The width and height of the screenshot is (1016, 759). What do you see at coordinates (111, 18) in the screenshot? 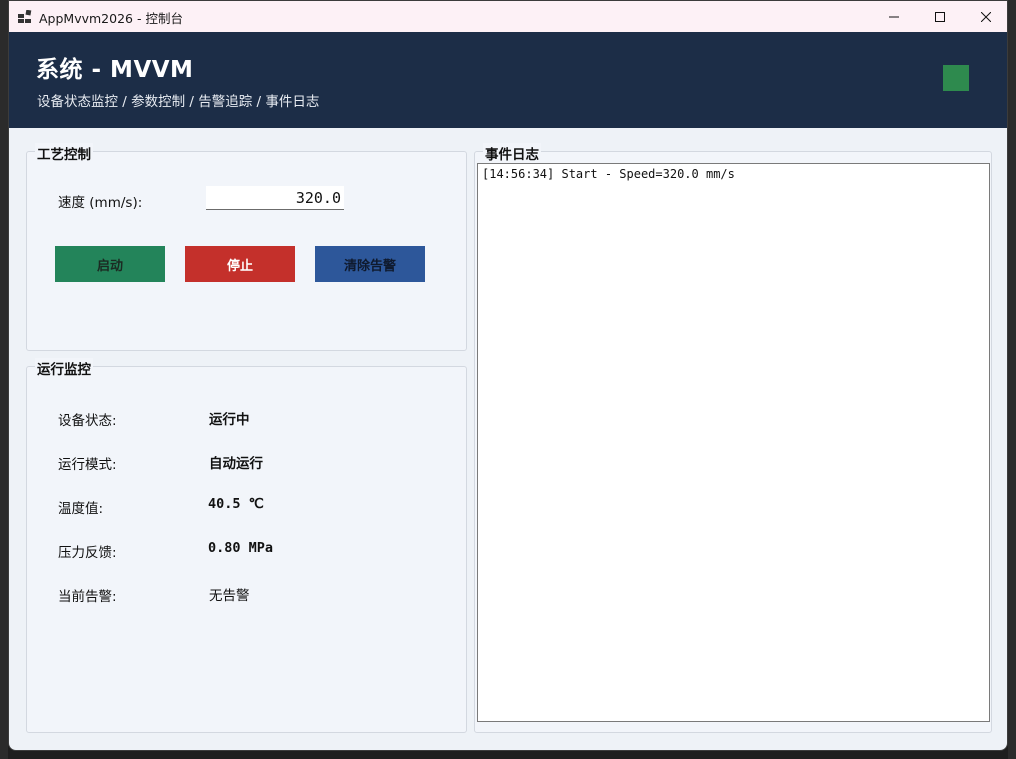
I see `window-title: AppMvvm2026 - 控制台` at bounding box center [111, 18].